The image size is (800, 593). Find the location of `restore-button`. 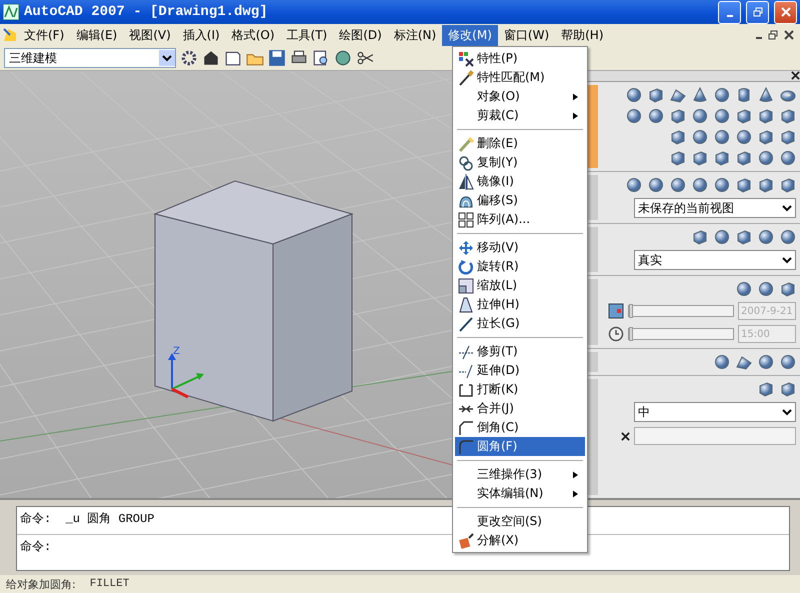

restore-button is located at coordinates (757, 12).